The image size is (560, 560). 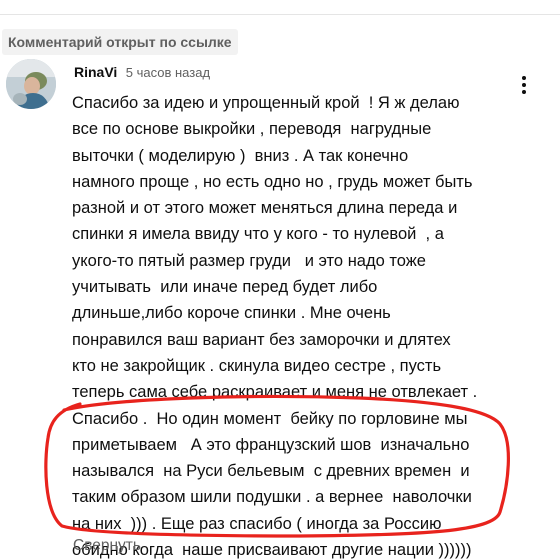 I want to click on comment-line: длиньше,либо короче спинки . Мне очень, so click(x=231, y=313).